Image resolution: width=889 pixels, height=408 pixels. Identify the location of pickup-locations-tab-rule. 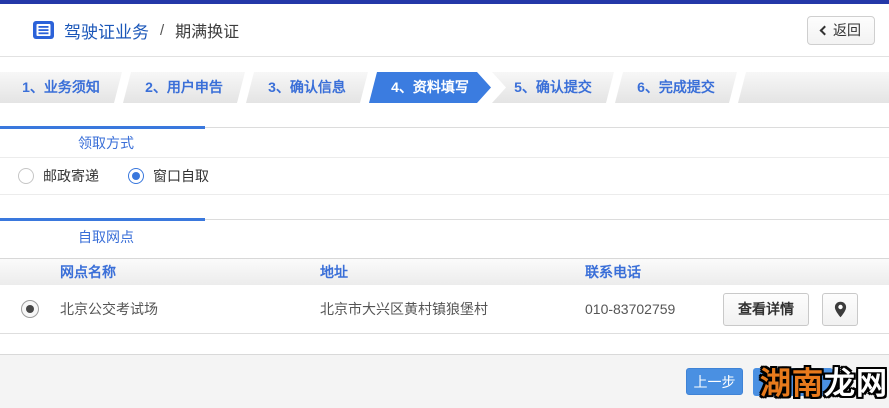
(444, 219).